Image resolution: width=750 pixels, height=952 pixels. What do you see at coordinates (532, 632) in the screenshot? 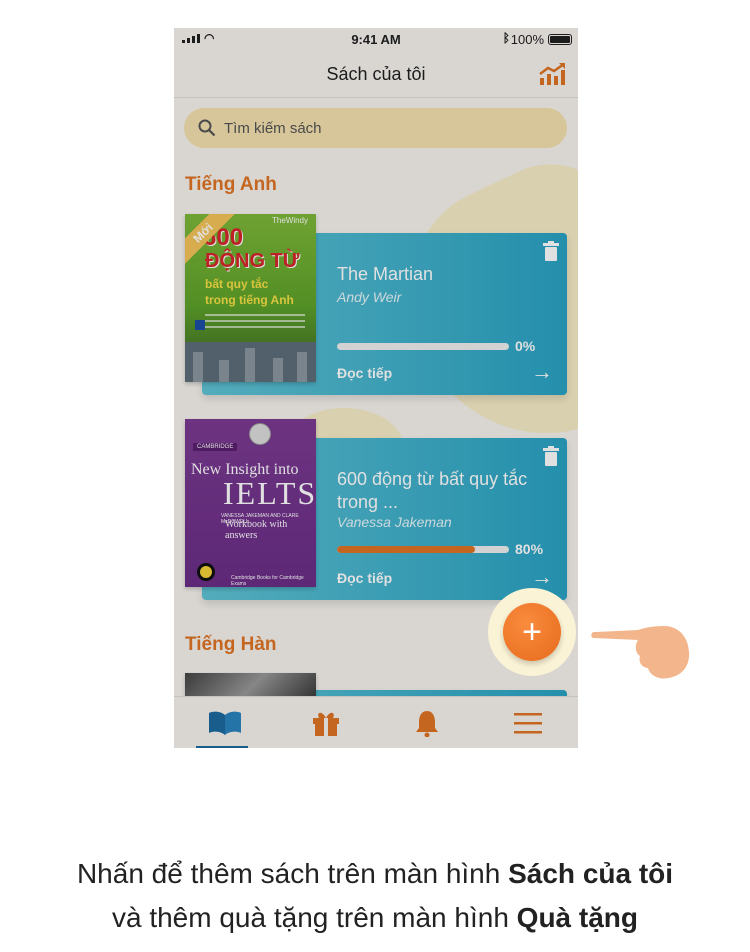
I see `add-book-button: +` at bounding box center [532, 632].